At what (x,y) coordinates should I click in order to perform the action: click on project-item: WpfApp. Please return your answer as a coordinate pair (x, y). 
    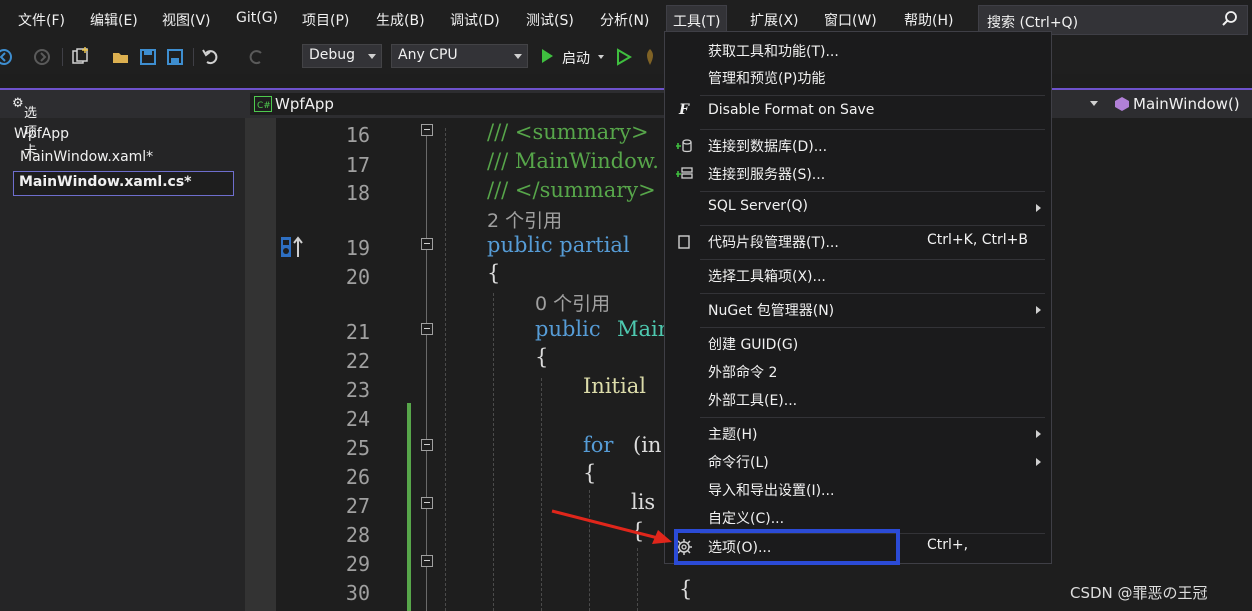
    Looking at the image, I should click on (41, 134).